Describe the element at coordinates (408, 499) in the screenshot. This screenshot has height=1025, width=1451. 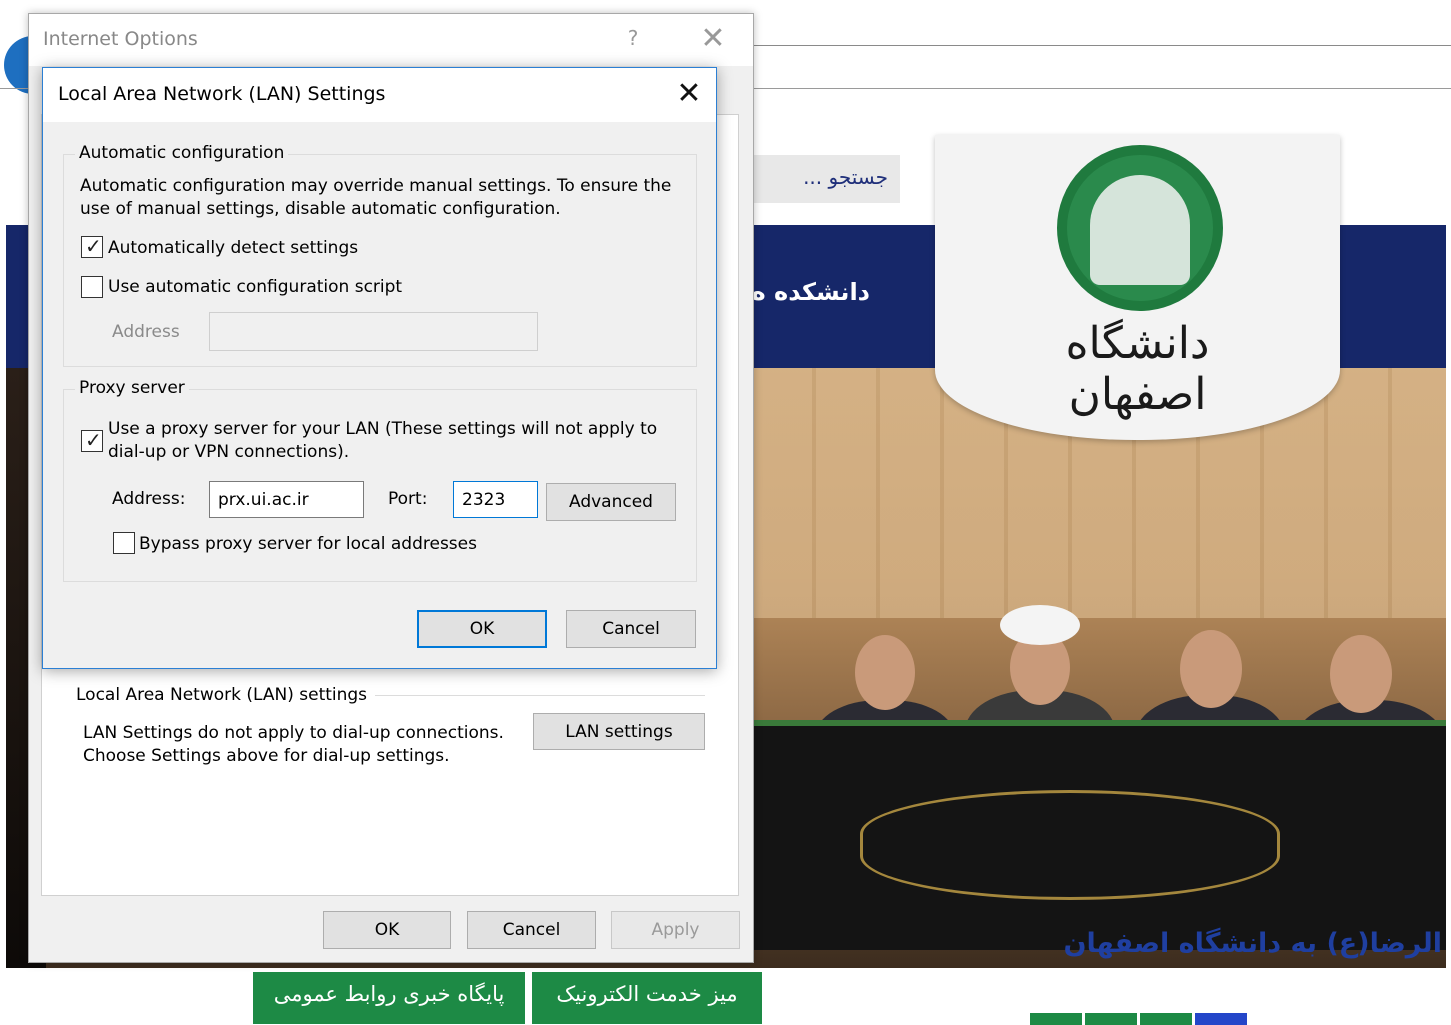
I see `proxy-port-label: Port:` at that location.